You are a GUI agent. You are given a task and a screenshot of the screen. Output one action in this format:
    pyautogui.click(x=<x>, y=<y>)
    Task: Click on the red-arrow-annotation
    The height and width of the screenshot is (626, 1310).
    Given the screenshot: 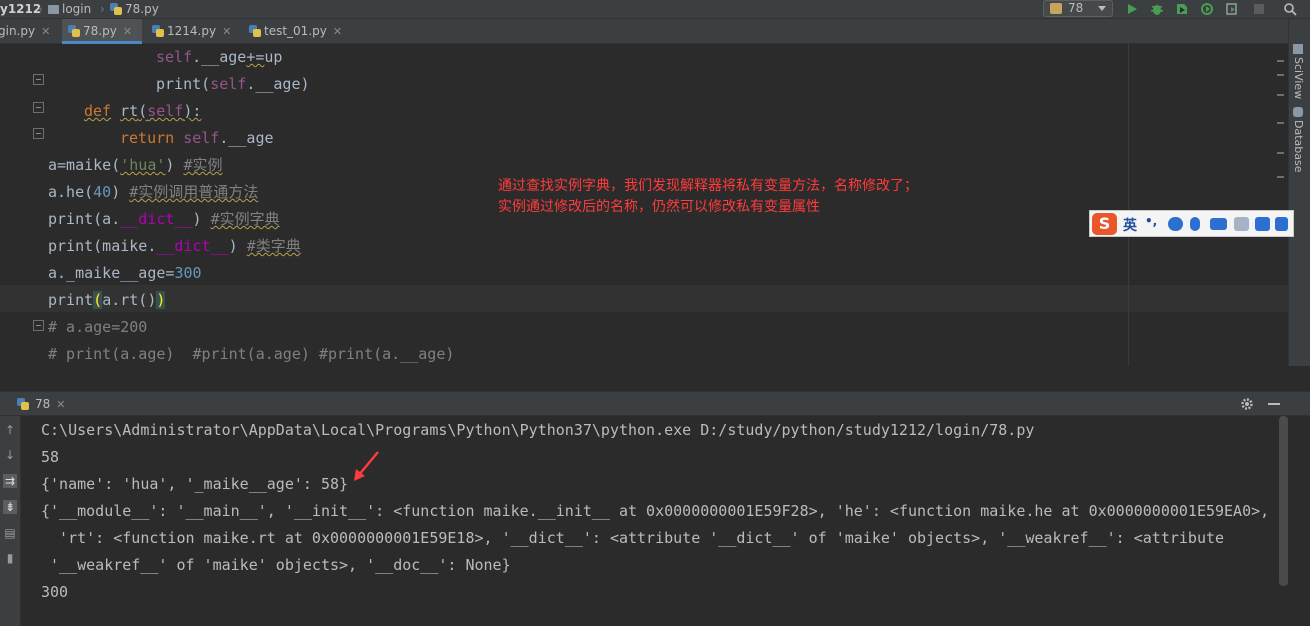 What is the action you would take?
    pyautogui.click(x=366, y=466)
    